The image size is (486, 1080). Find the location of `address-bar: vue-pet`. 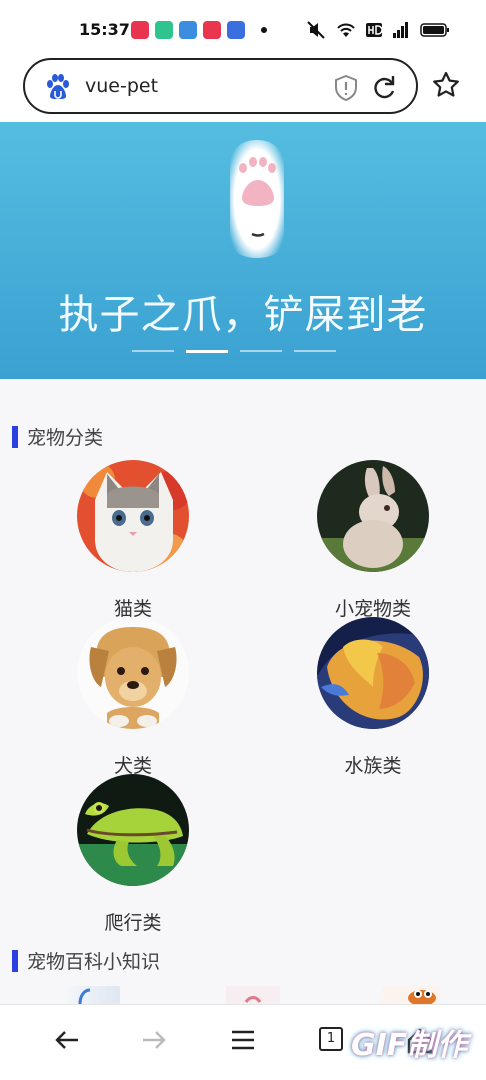

address-bar: vue-pet is located at coordinates (220, 86).